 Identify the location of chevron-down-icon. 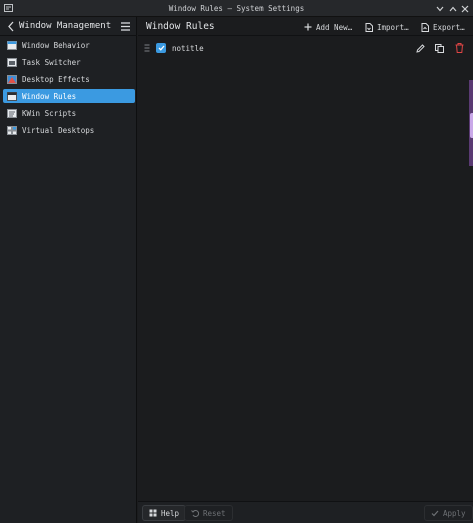
(439, 8).